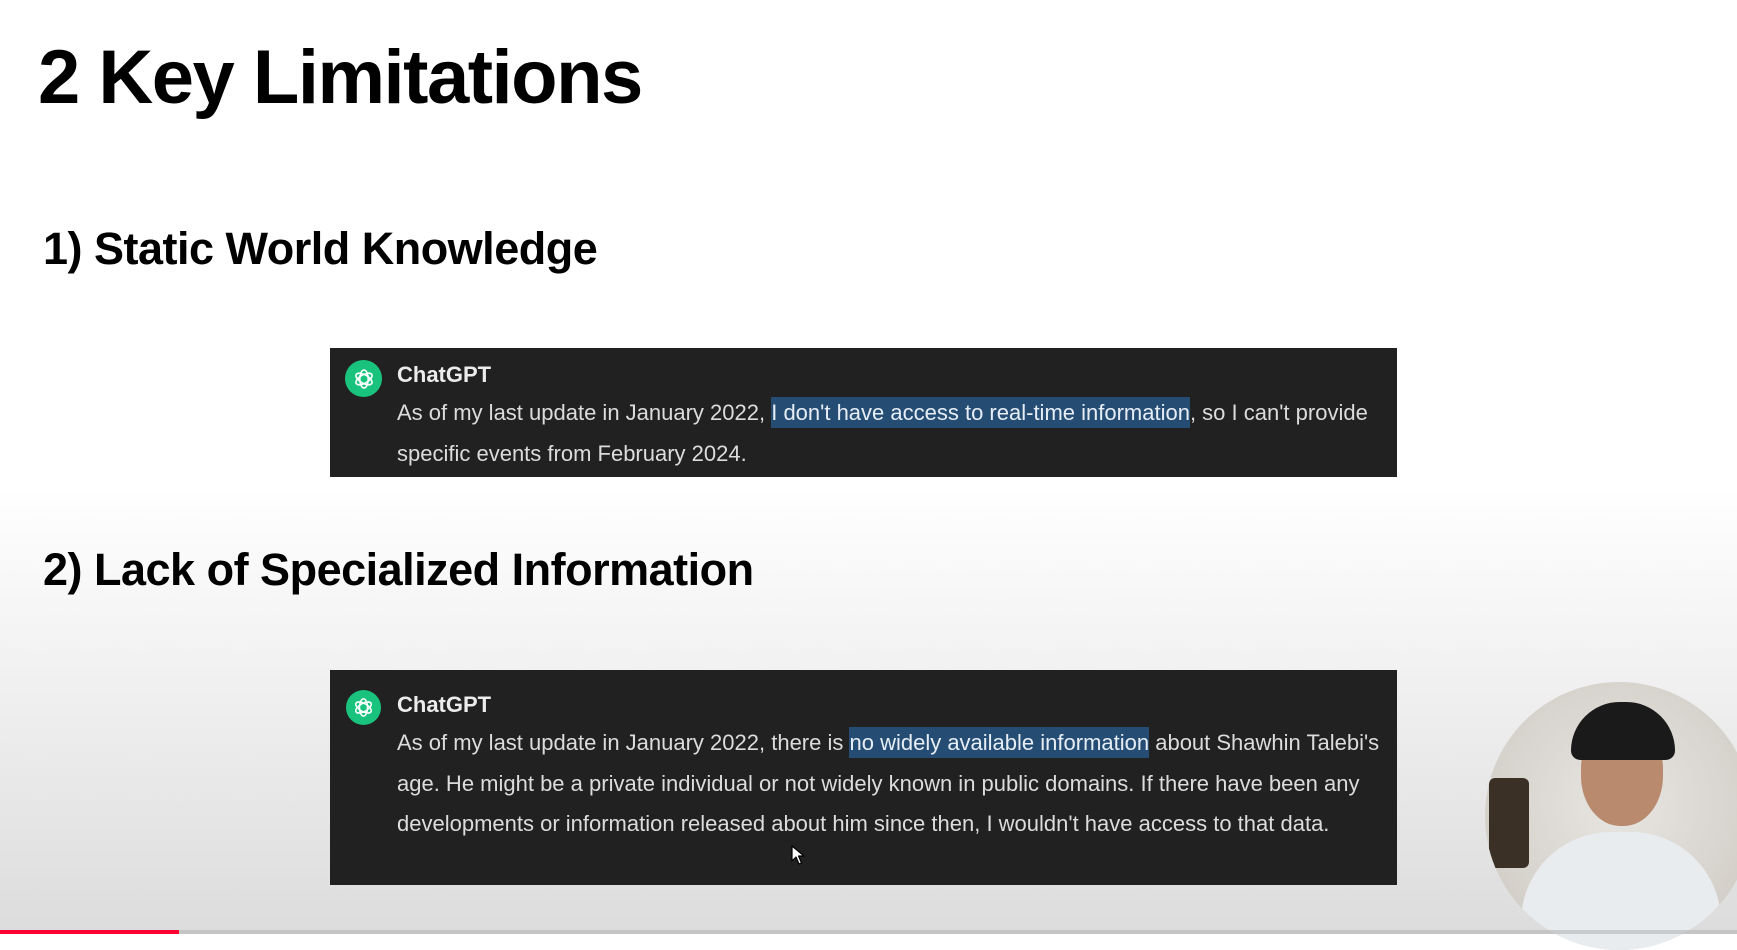 This screenshot has height=950, width=1737. I want to click on presenter-webcam, so click(1611, 816).